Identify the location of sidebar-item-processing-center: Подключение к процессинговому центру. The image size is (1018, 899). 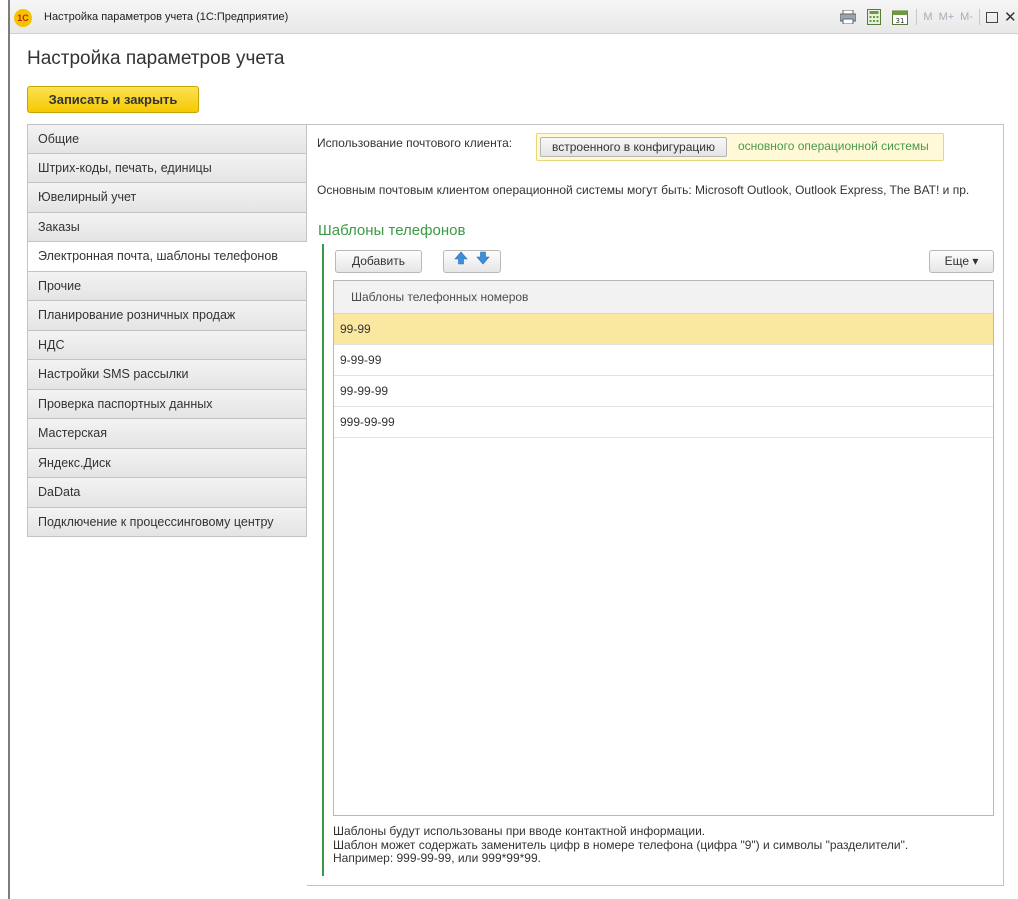
(167, 522).